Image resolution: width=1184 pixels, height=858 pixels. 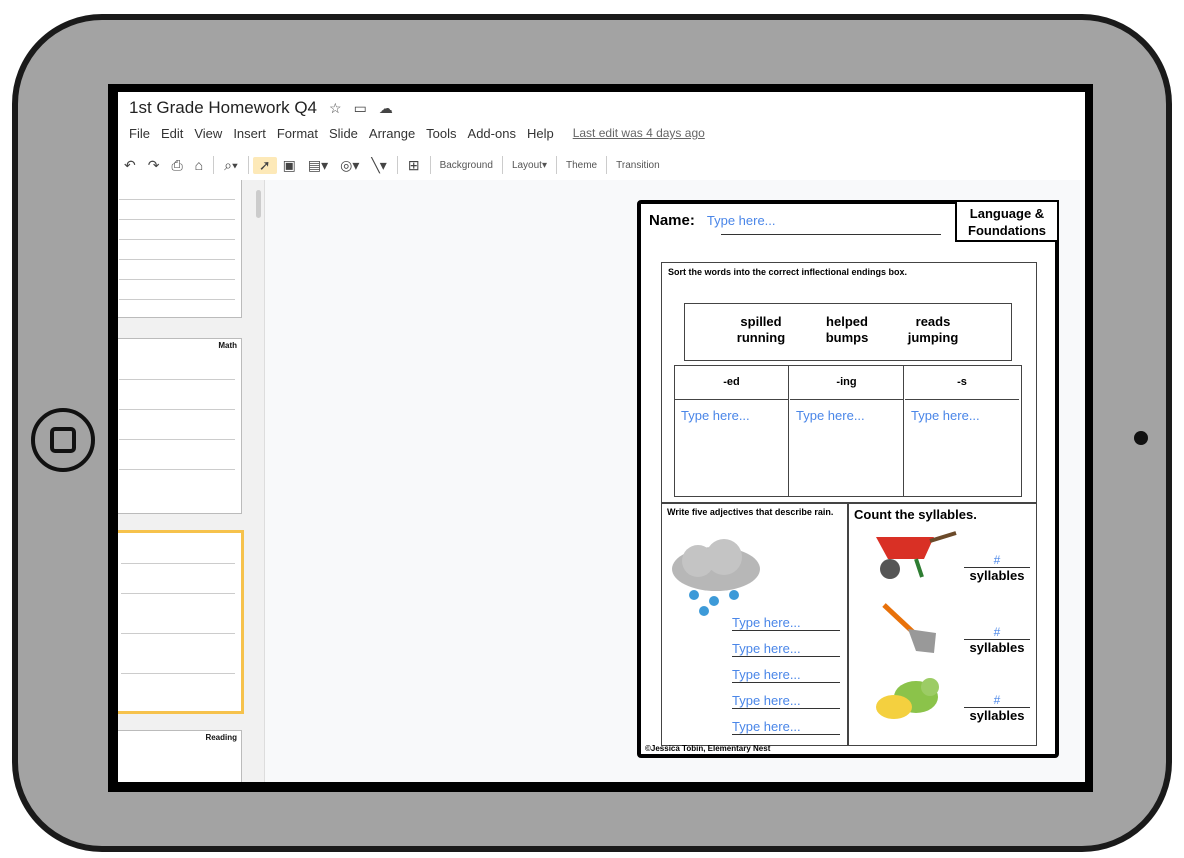 What do you see at coordinates (360, 108) in the screenshot?
I see `folder-icon: ▭` at bounding box center [360, 108].